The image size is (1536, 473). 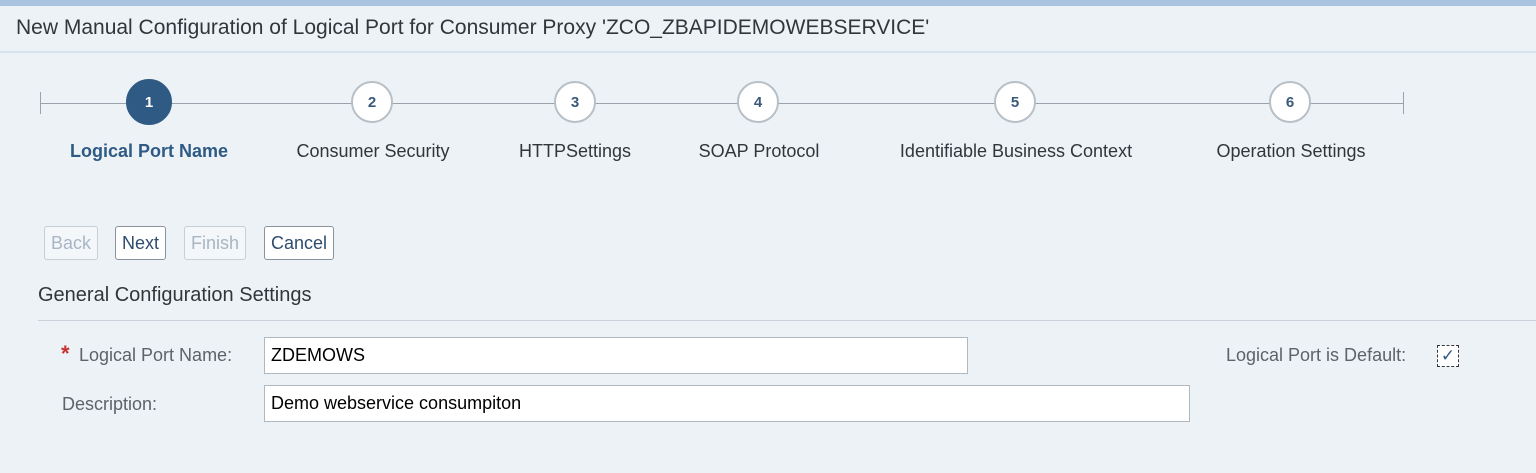 I want to click on roadmap-line, so click(x=722, y=103).